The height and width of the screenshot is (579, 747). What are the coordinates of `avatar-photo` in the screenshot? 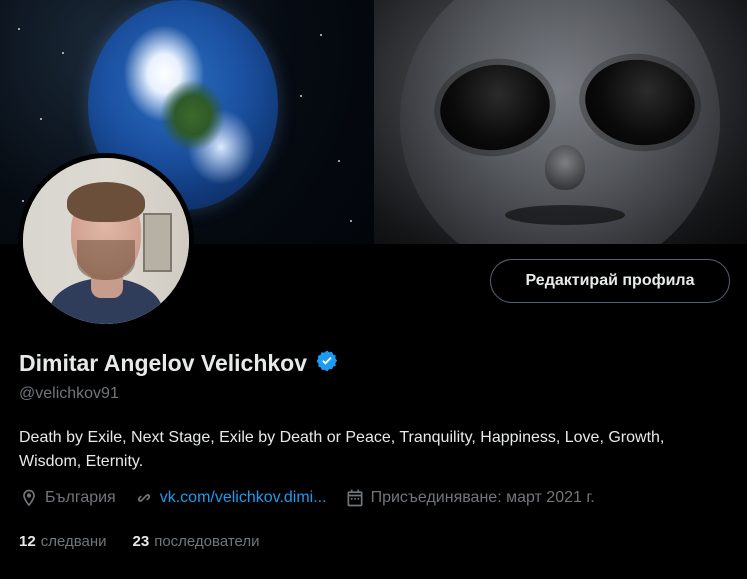 It's located at (106, 241).